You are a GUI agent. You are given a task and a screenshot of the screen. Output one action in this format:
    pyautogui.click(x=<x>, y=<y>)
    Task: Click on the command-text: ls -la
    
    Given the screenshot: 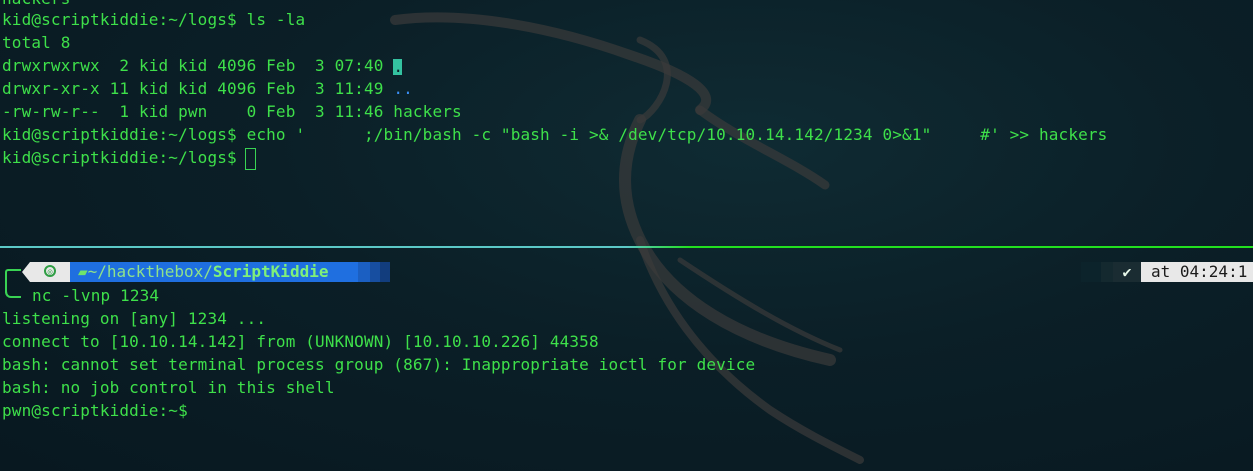 What is the action you would take?
    pyautogui.click(x=276, y=19)
    